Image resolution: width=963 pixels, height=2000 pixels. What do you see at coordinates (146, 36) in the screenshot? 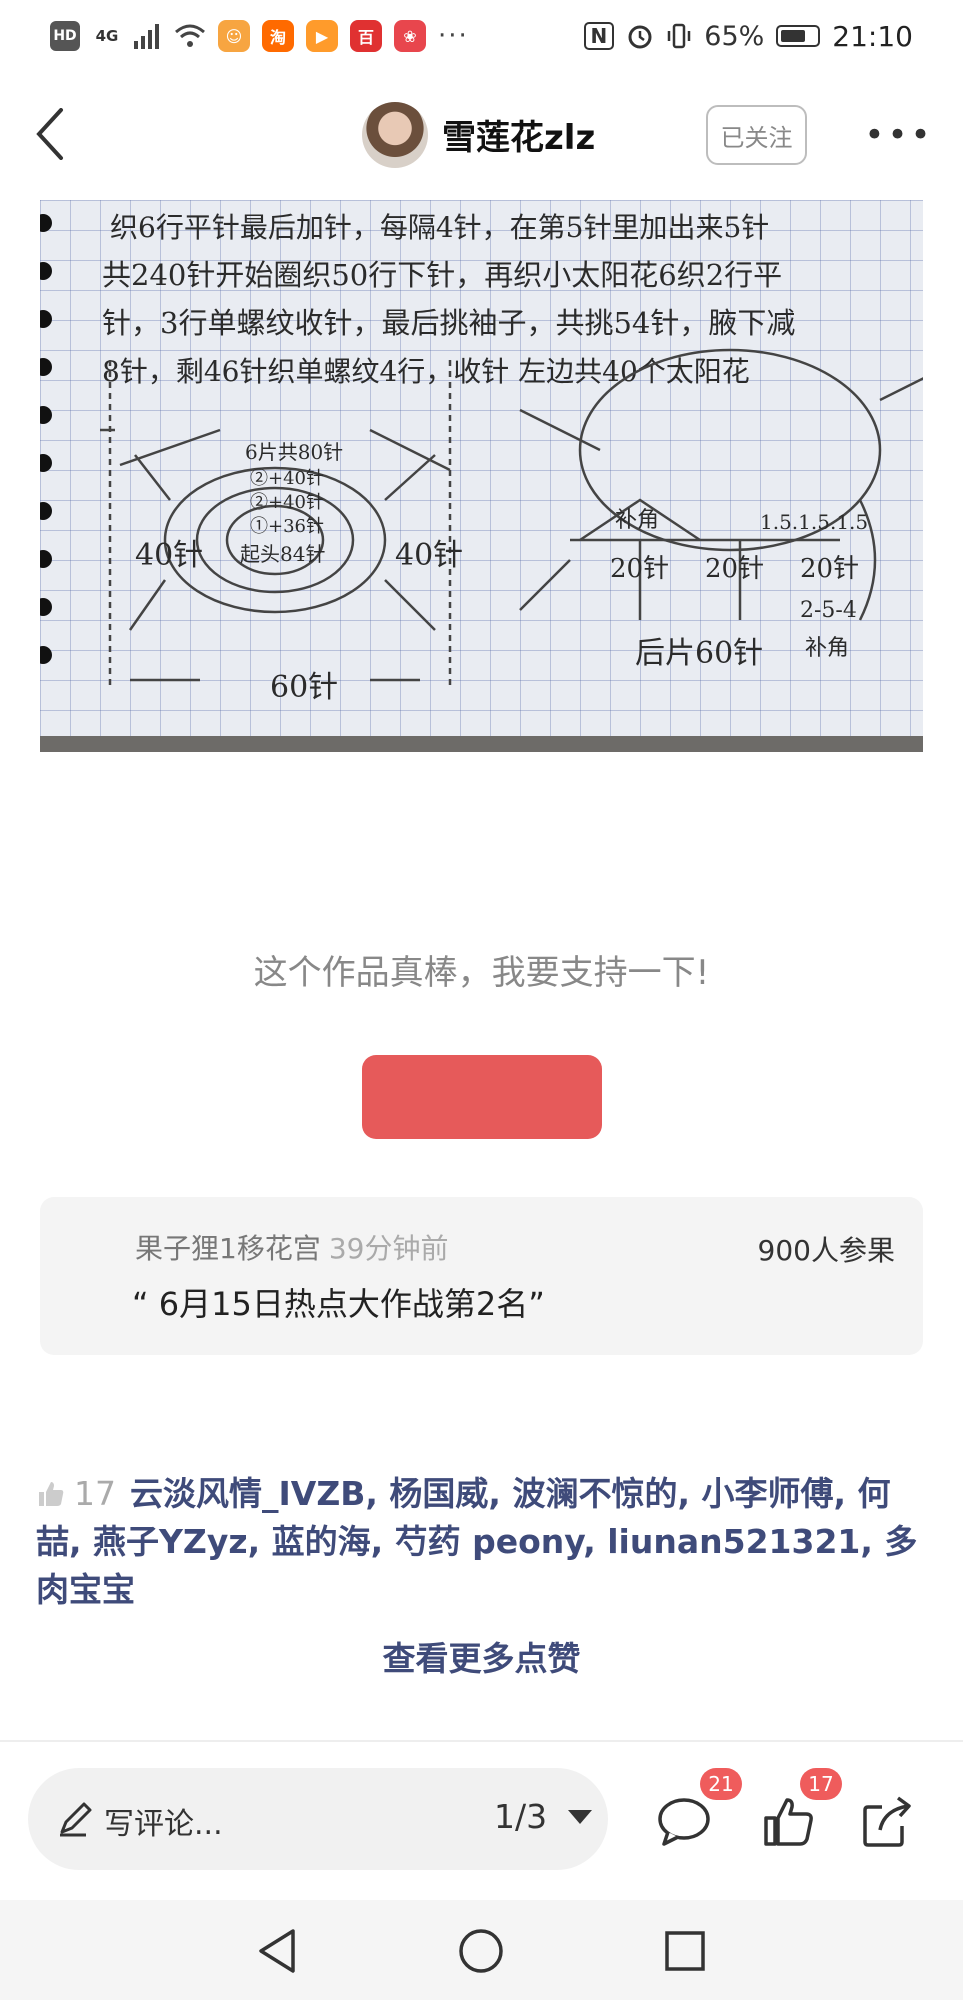
I see `signal-icon` at bounding box center [146, 36].